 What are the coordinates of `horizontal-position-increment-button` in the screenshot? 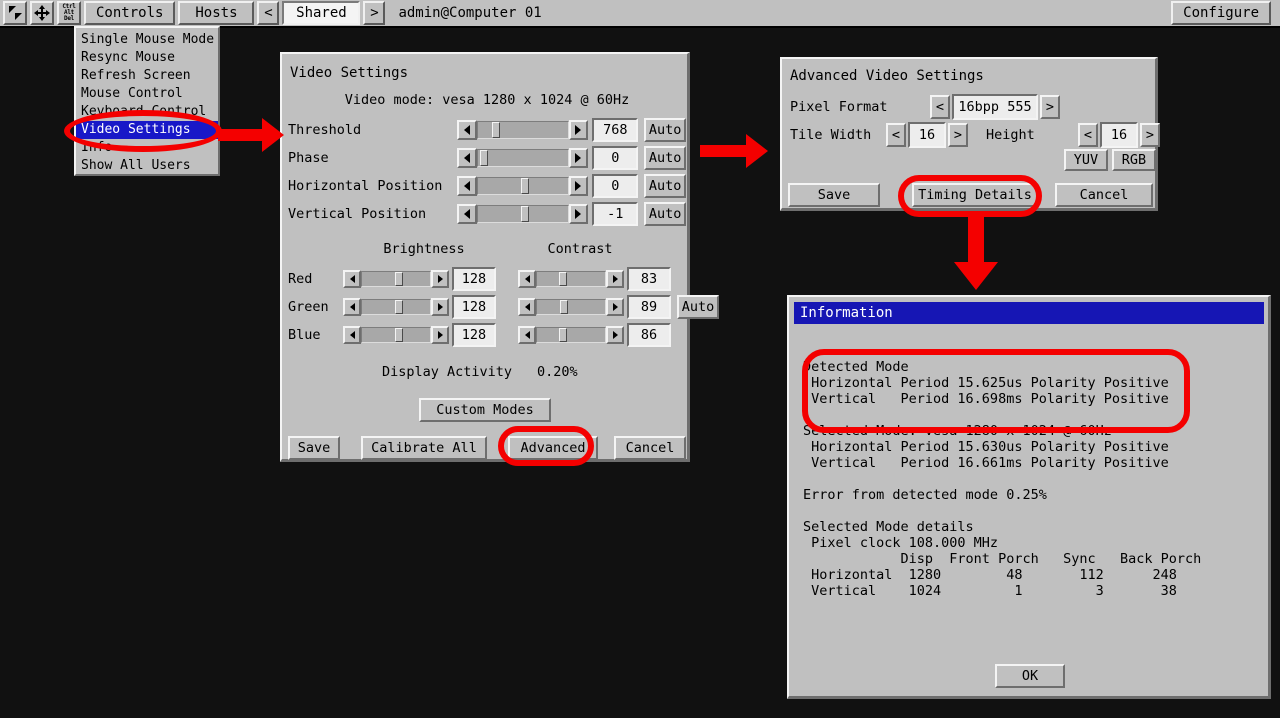 It's located at (578, 186).